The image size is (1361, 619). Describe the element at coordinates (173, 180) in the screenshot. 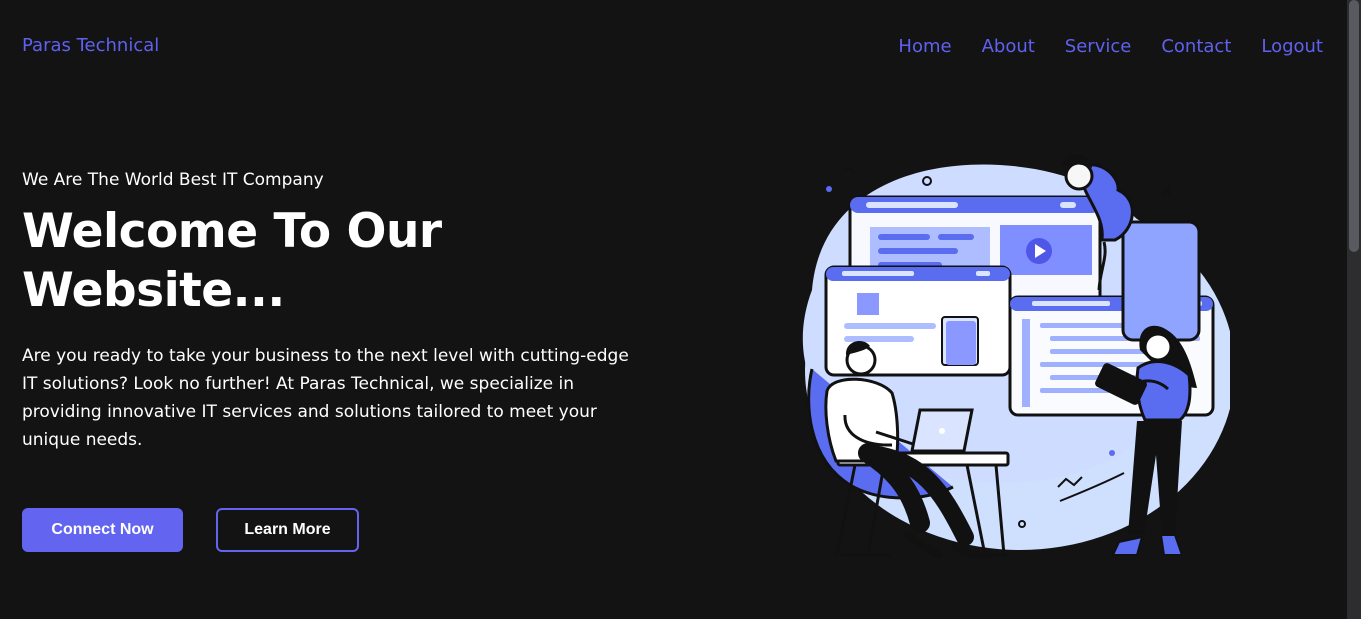

I see `hero-eyebrow: We Are The World Best IT Company` at that location.